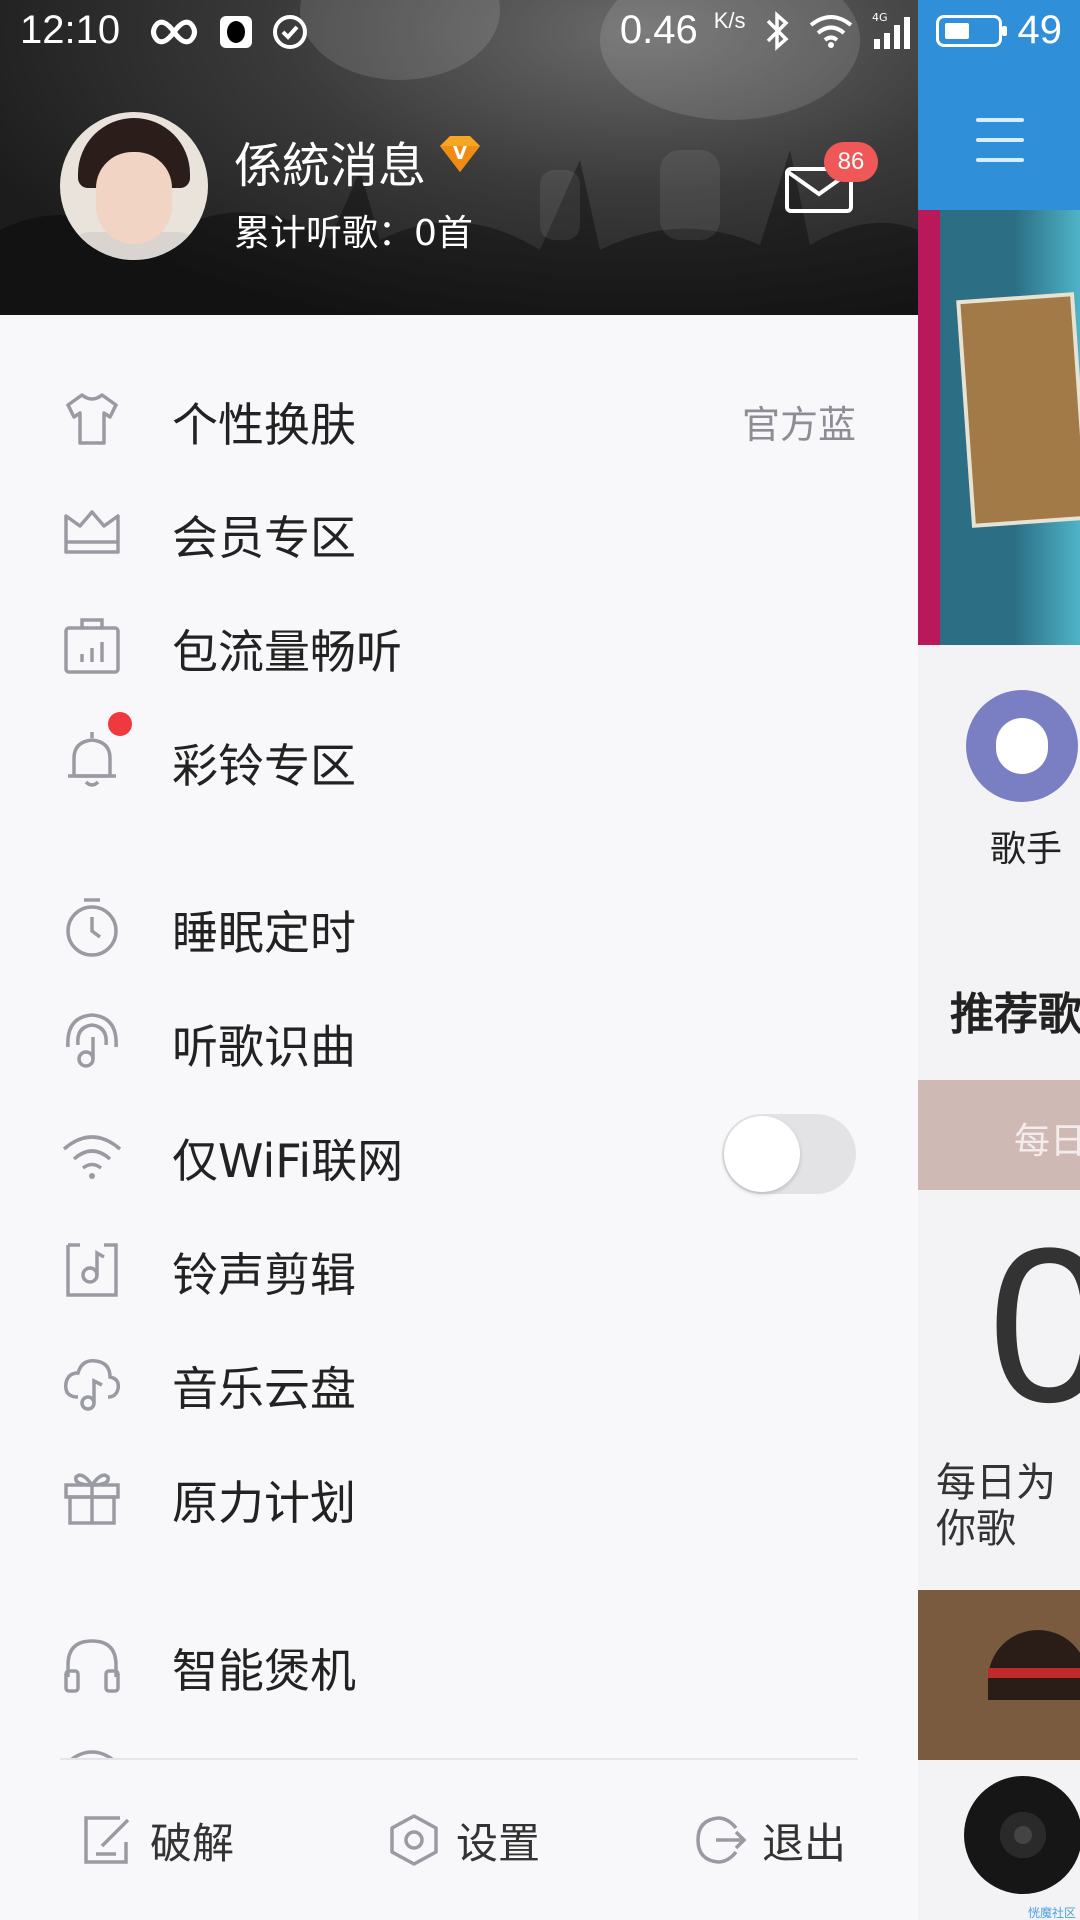 This screenshot has width=1080, height=1920. Describe the element at coordinates (288, 1161) in the screenshot. I see `menu-label-wifi-only: 仅WiFi联网` at that location.